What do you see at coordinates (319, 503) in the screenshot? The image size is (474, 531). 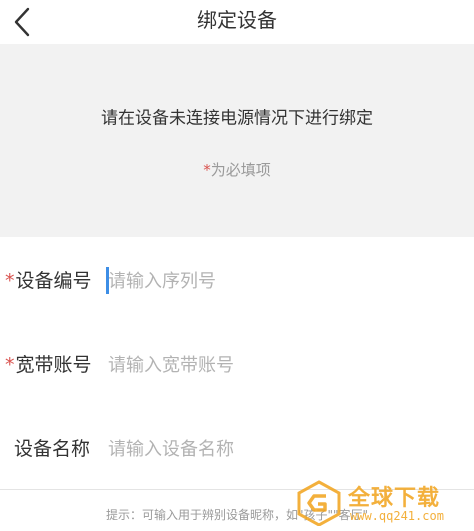 I see `g-logo-icon` at bounding box center [319, 503].